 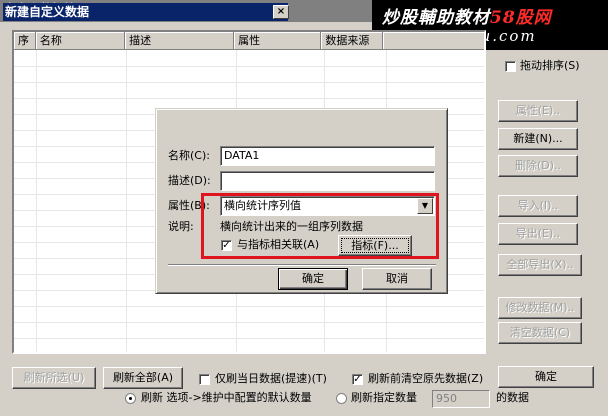 What do you see at coordinates (521, 18) in the screenshot?
I see `watermark-brand: 58股网` at bounding box center [521, 18].